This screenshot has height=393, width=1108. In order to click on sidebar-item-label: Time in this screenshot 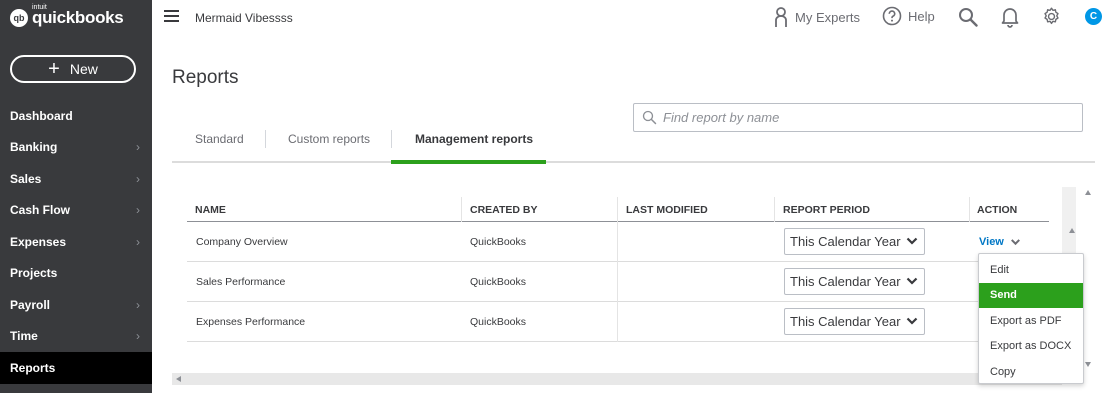, I will do `click(24, 336)`.